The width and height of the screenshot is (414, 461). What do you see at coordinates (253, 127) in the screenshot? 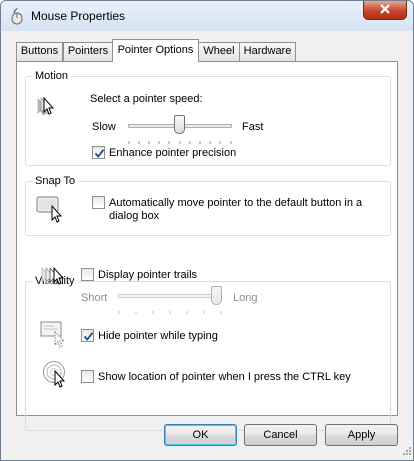
I see `fast-label: Fast` at bounding box center [253, 127].